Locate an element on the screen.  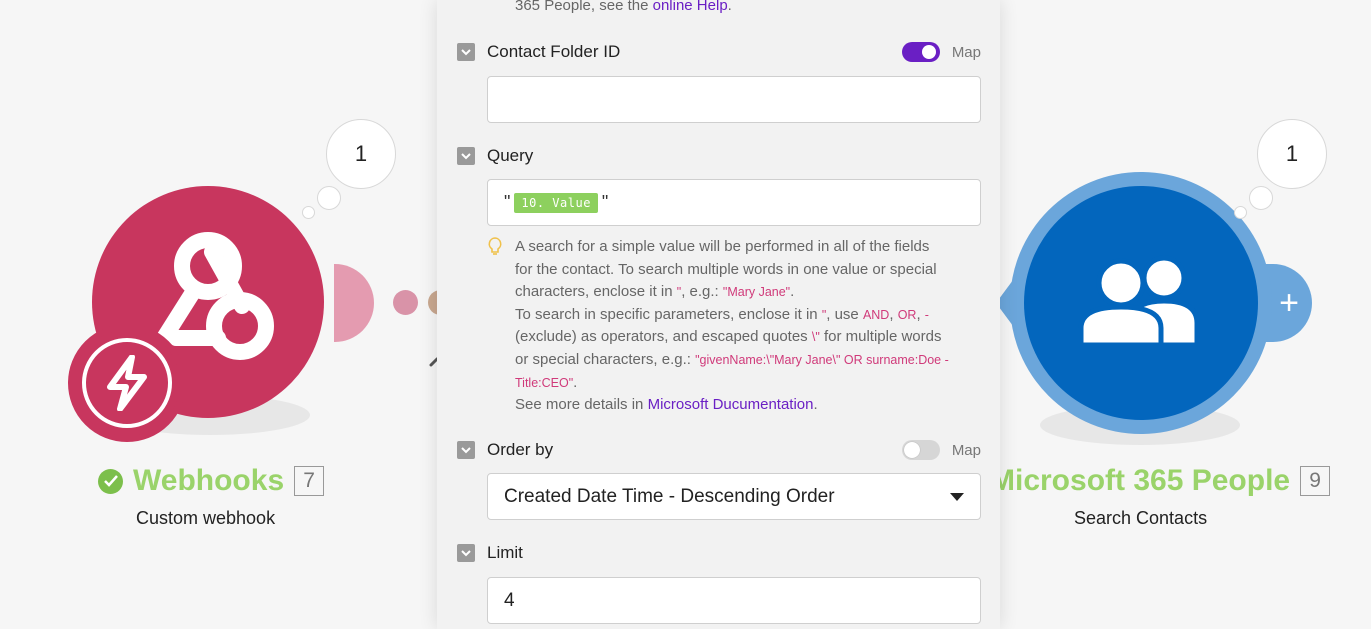
microsoft-title-row: Microsoft 365 People 9 is located at coordinates (1160, 481).